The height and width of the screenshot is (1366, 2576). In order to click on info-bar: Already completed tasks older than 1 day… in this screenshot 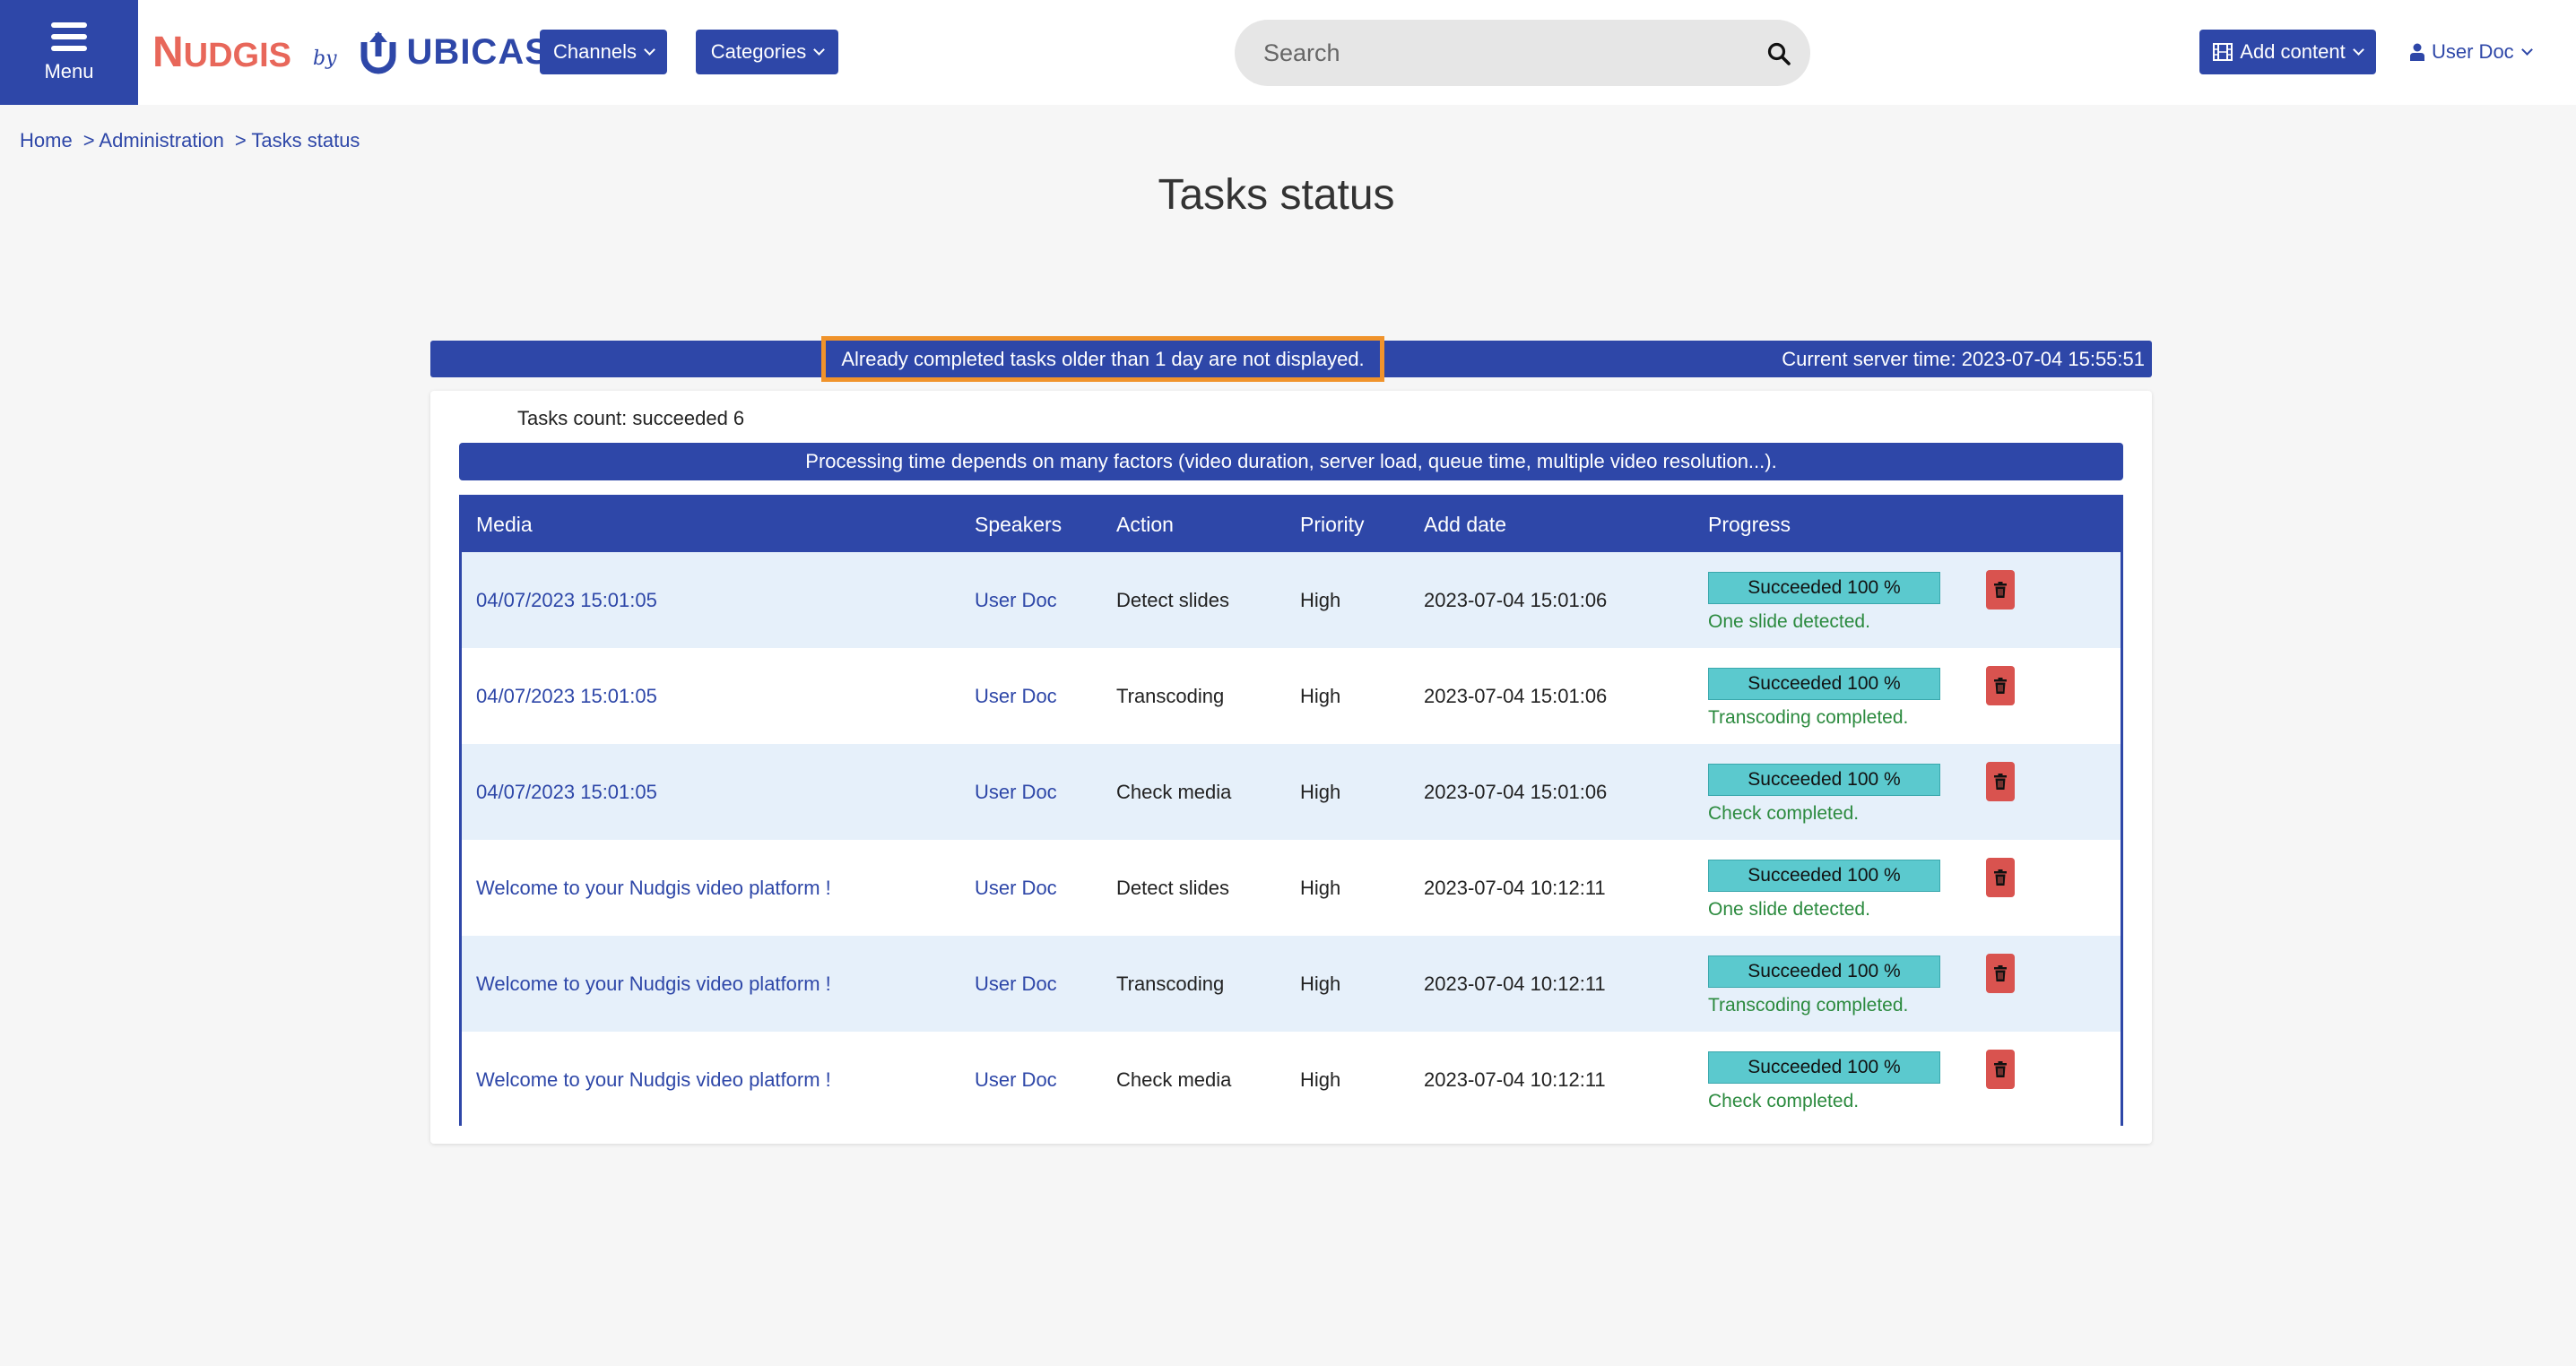, I will do `click(1291, 359)`.